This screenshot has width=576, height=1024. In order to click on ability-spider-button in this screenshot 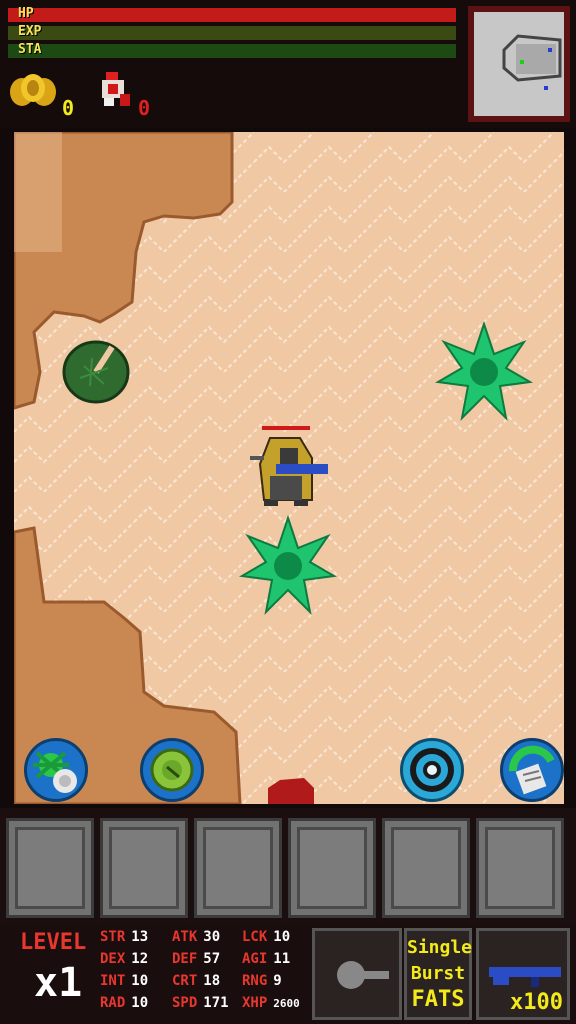, I will do `click(56, 770)`.